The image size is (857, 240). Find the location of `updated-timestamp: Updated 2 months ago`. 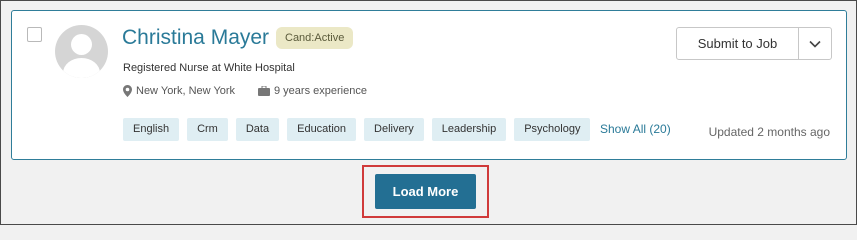

updated-timestamp: Updated 2 months ago is located at coordinates (769, 132).